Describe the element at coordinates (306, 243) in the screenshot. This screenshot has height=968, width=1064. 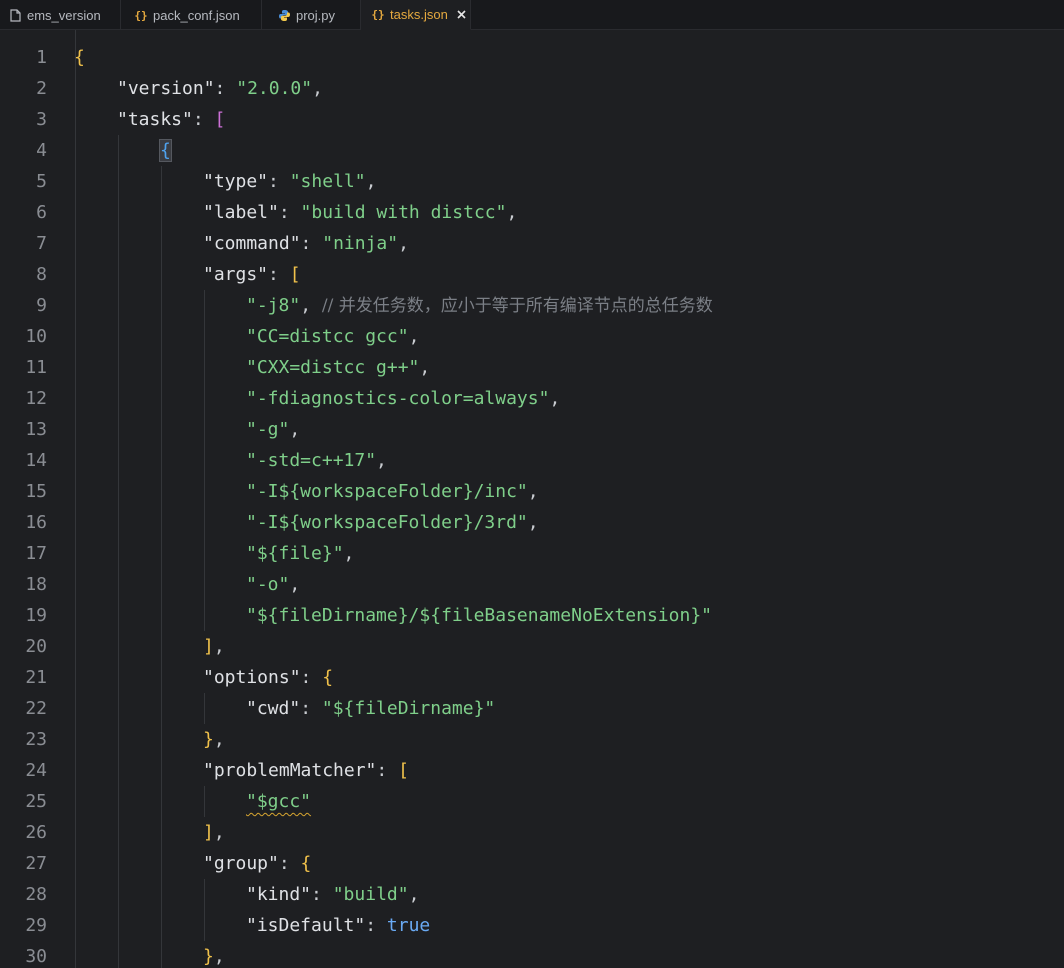
I see `code-text: "command": "ninja",` at that location.